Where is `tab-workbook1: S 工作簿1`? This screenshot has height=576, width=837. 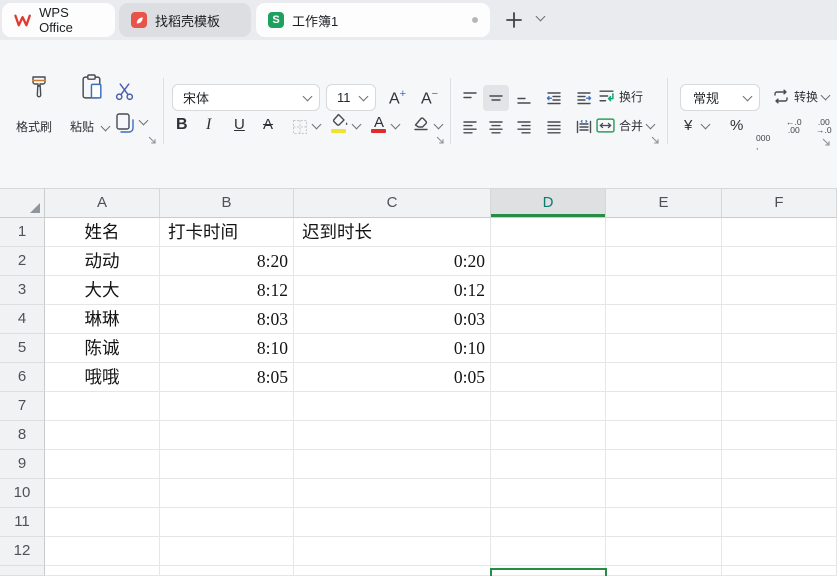 tab-workbook1: S 工作簿1 is located at coordinates (373, 20).